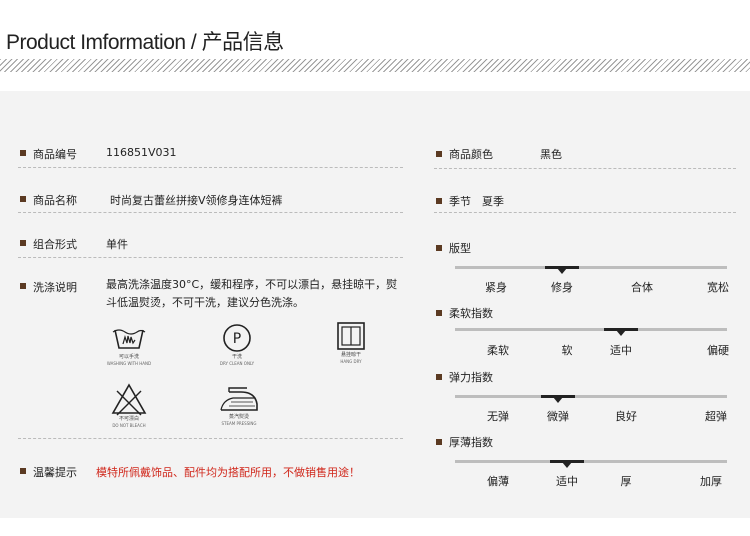 The width and height of the screenshot is (750, 536). What do you see at coordinates (471, 154) in the screenshot?
I see `color-label: 商品颜色` at bounding box center [471, 154].